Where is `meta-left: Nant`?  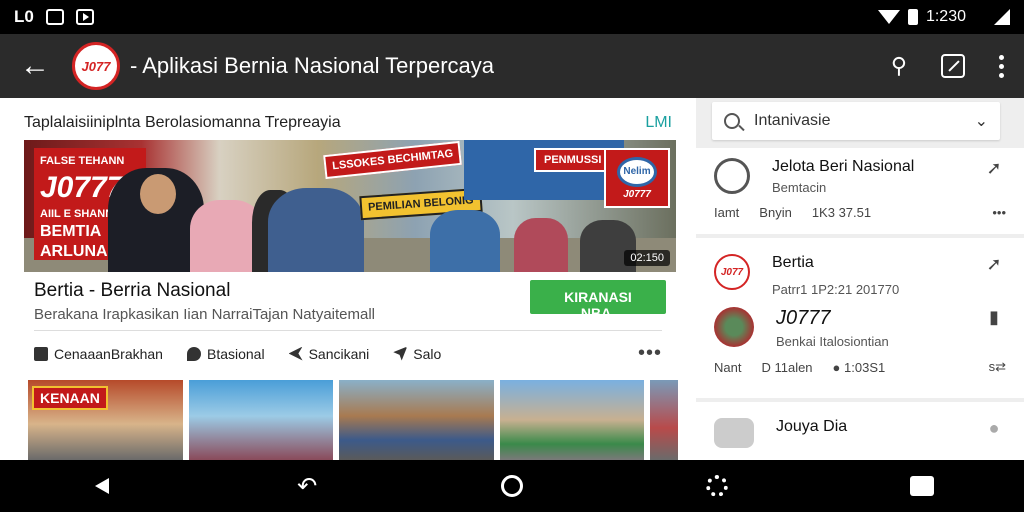 meta-left: Nant is located at coordinates (728, 367).